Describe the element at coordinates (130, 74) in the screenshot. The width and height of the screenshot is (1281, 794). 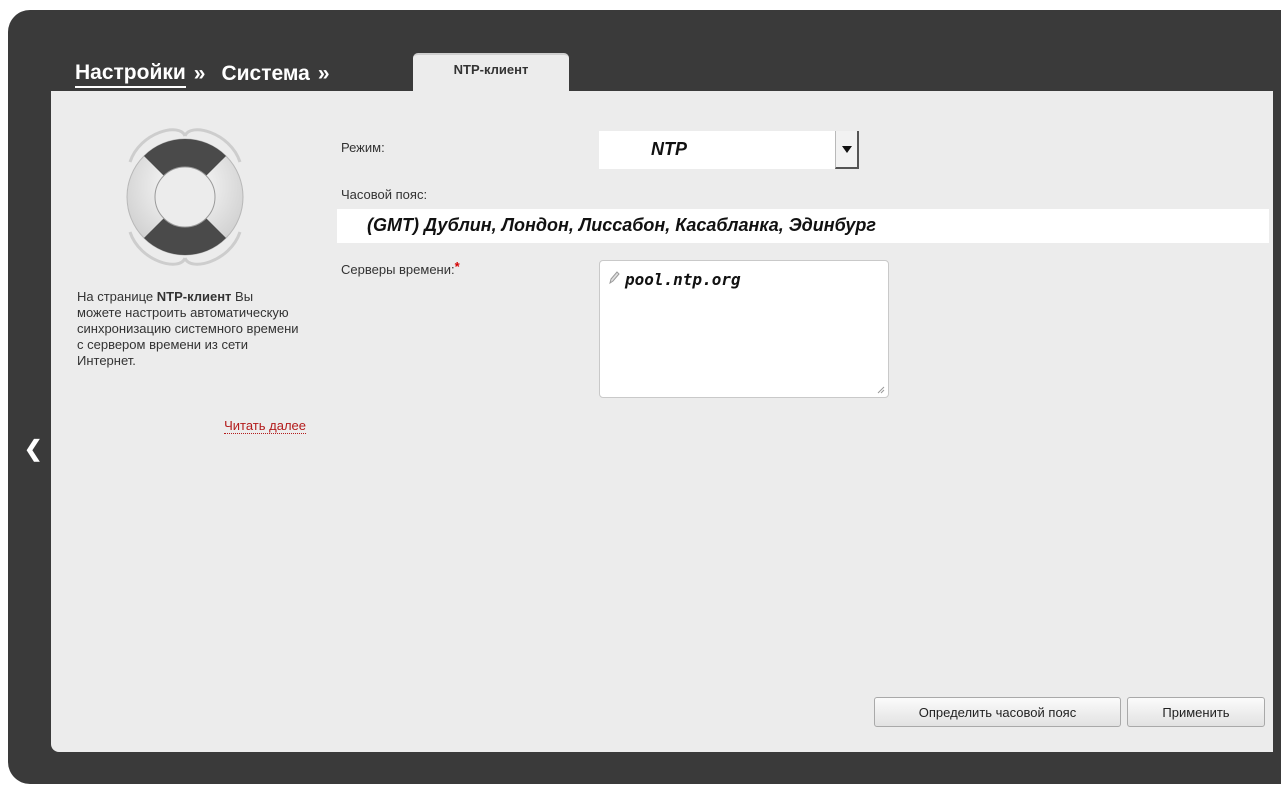
I see `breadcrumb-settings-link: Настройки` at that location.